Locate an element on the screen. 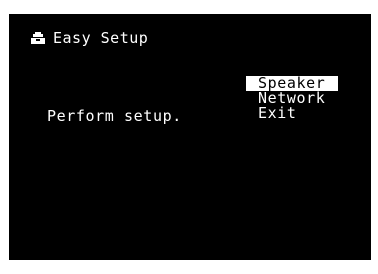  toolbox-icon is located at coordinates (38, 38).